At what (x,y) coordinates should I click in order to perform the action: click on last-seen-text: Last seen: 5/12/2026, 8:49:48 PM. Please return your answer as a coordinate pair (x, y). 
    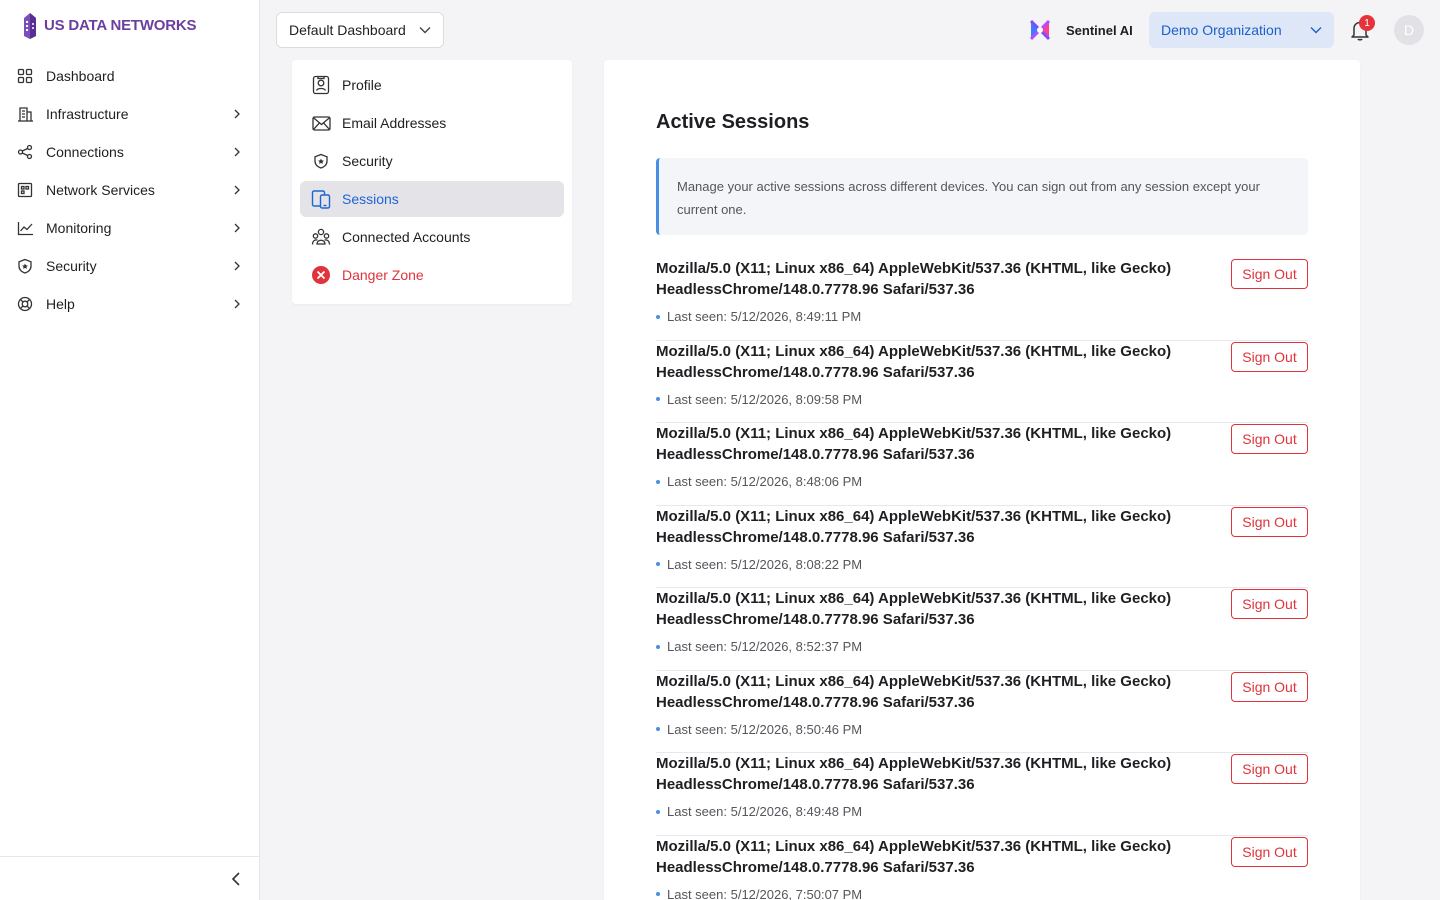
    Looking at the image, I should click on (765, 811).